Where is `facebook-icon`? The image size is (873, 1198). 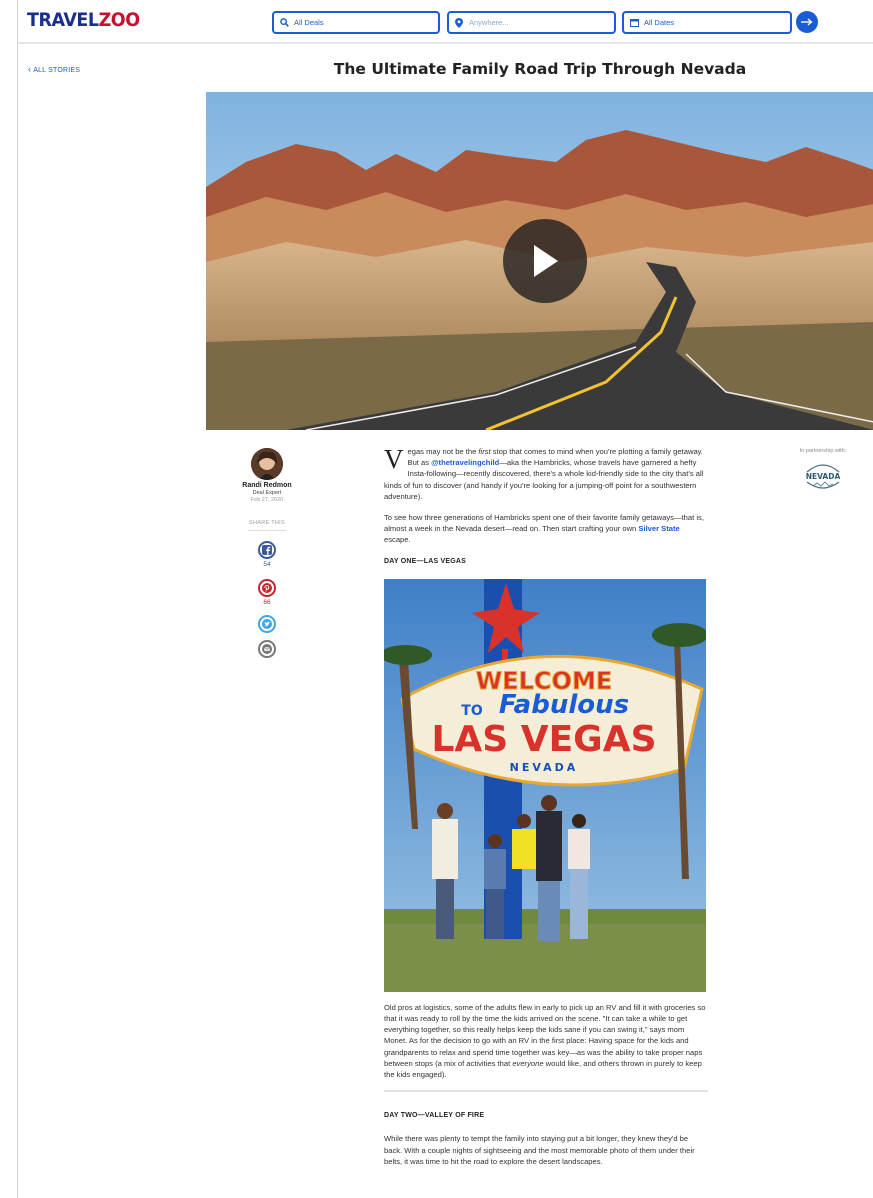
facebook-icon is located at coordinates (267, 550).